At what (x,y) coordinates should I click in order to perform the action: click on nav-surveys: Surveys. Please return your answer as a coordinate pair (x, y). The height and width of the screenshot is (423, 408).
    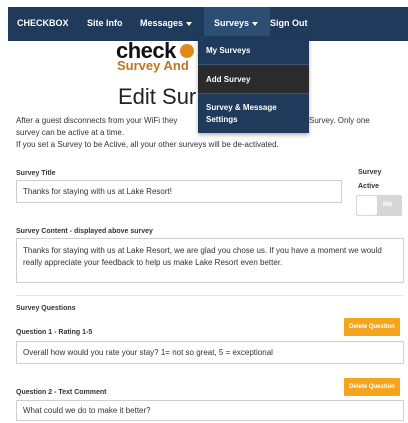
    Looking at the image, I should click on (236, 23).